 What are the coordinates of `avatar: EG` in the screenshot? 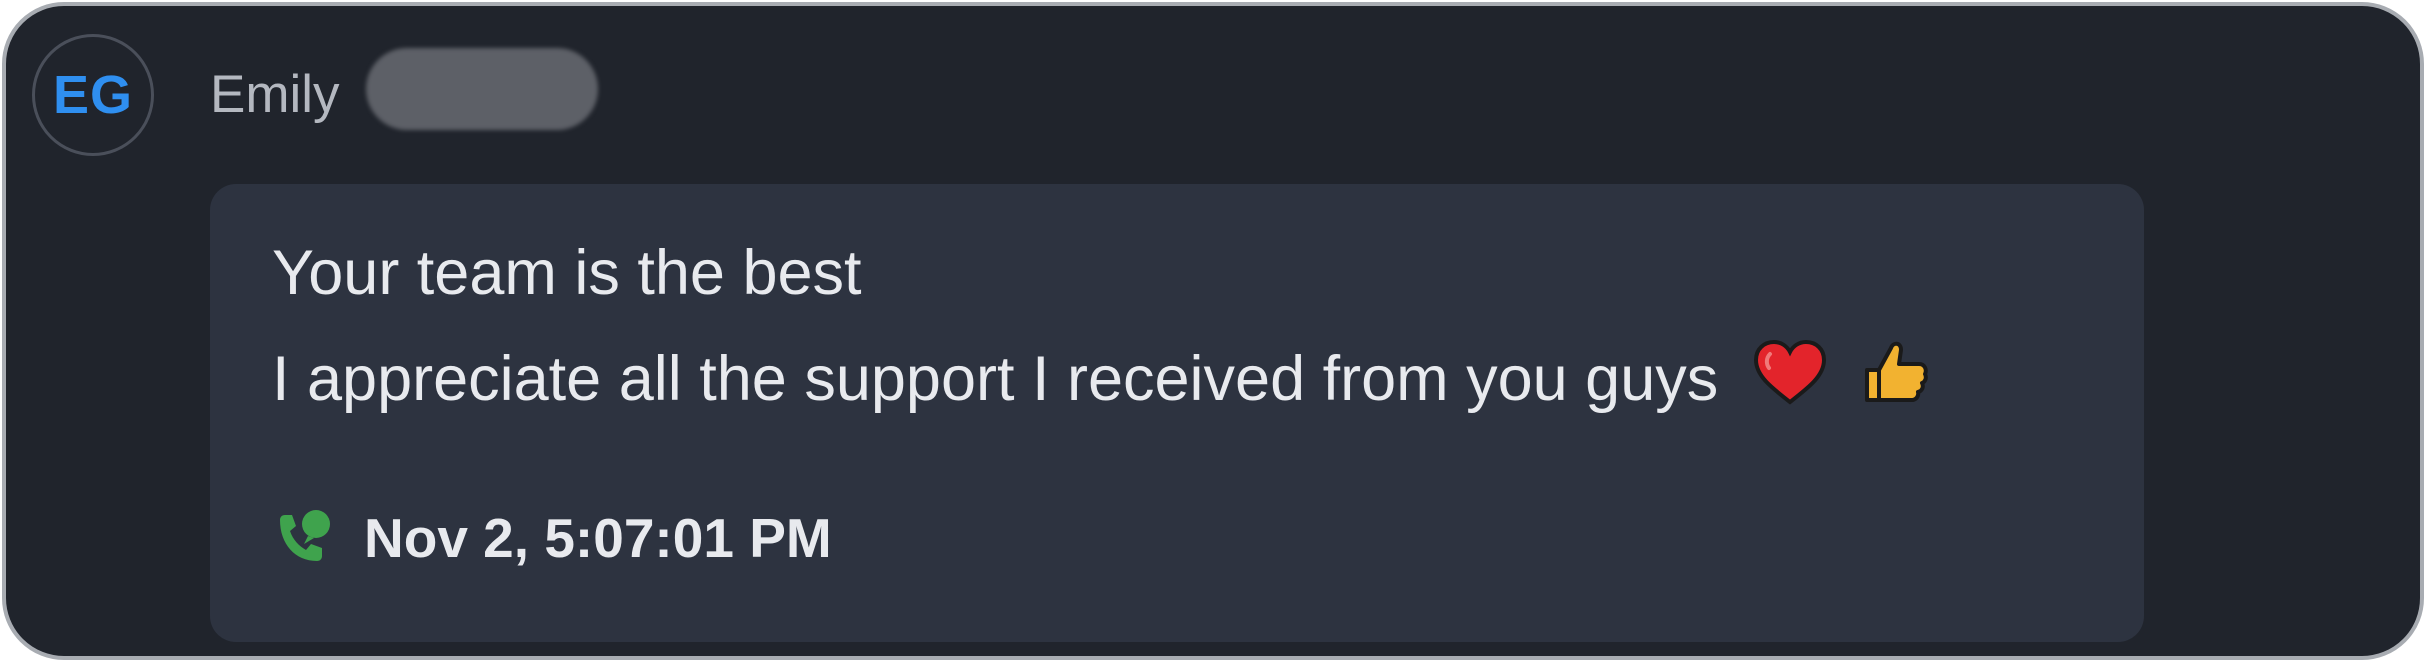 It's located at (93, 95).